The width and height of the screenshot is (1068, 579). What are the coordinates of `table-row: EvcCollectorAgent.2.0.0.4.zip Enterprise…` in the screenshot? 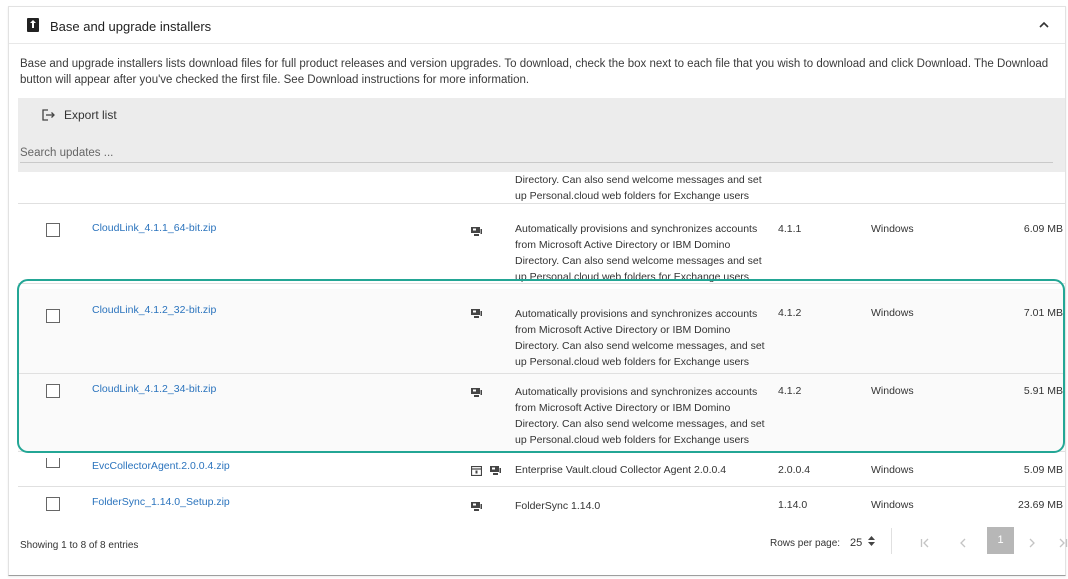 It's located at (541, 469).